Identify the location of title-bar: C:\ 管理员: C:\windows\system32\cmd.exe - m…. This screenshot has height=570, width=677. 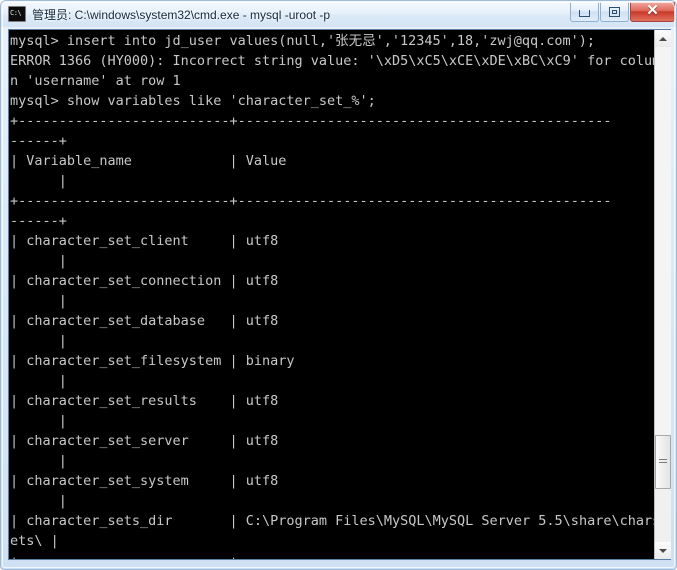
(338, 14).